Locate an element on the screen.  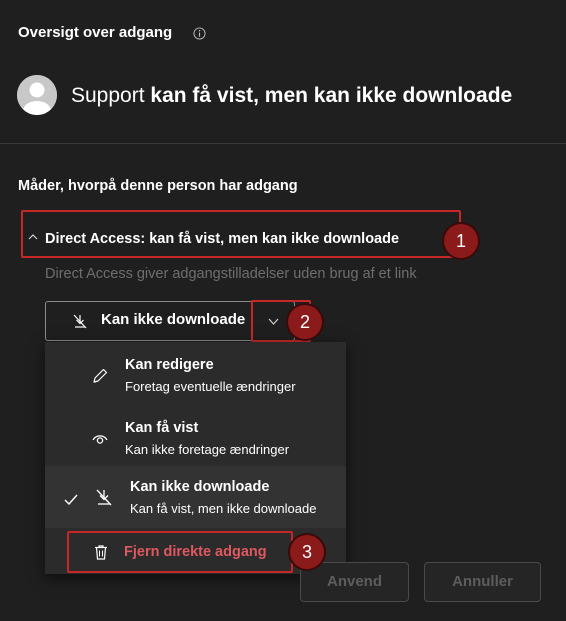
permission-dropdown-label: Kan ikke downloade is located at coordinates (173, 319).